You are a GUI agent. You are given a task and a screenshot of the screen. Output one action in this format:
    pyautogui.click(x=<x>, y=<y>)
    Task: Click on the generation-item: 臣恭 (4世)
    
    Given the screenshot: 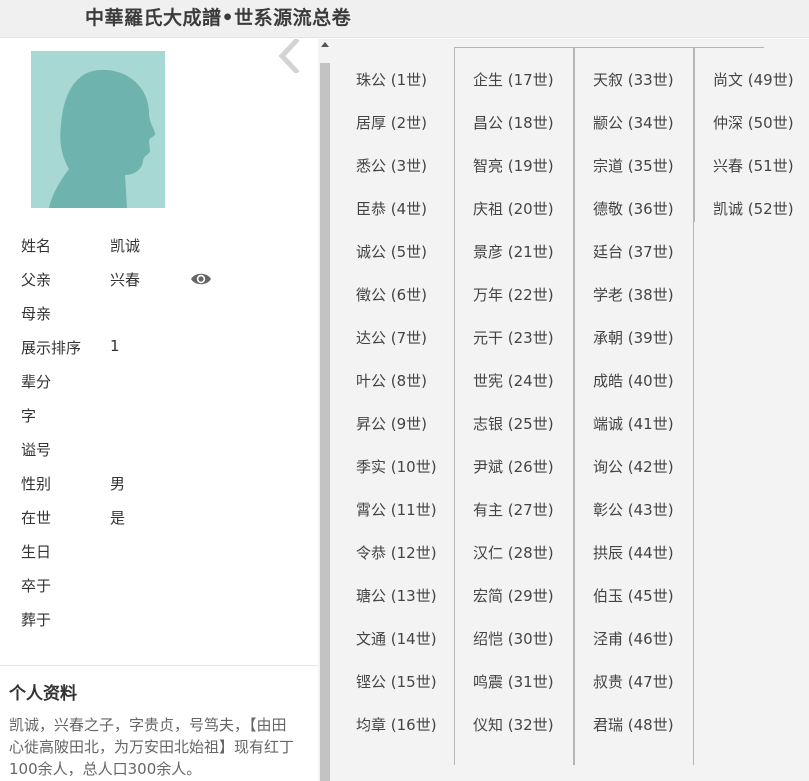 What is the action you would take?
    pyautogui.click(x=392, y=208)
    